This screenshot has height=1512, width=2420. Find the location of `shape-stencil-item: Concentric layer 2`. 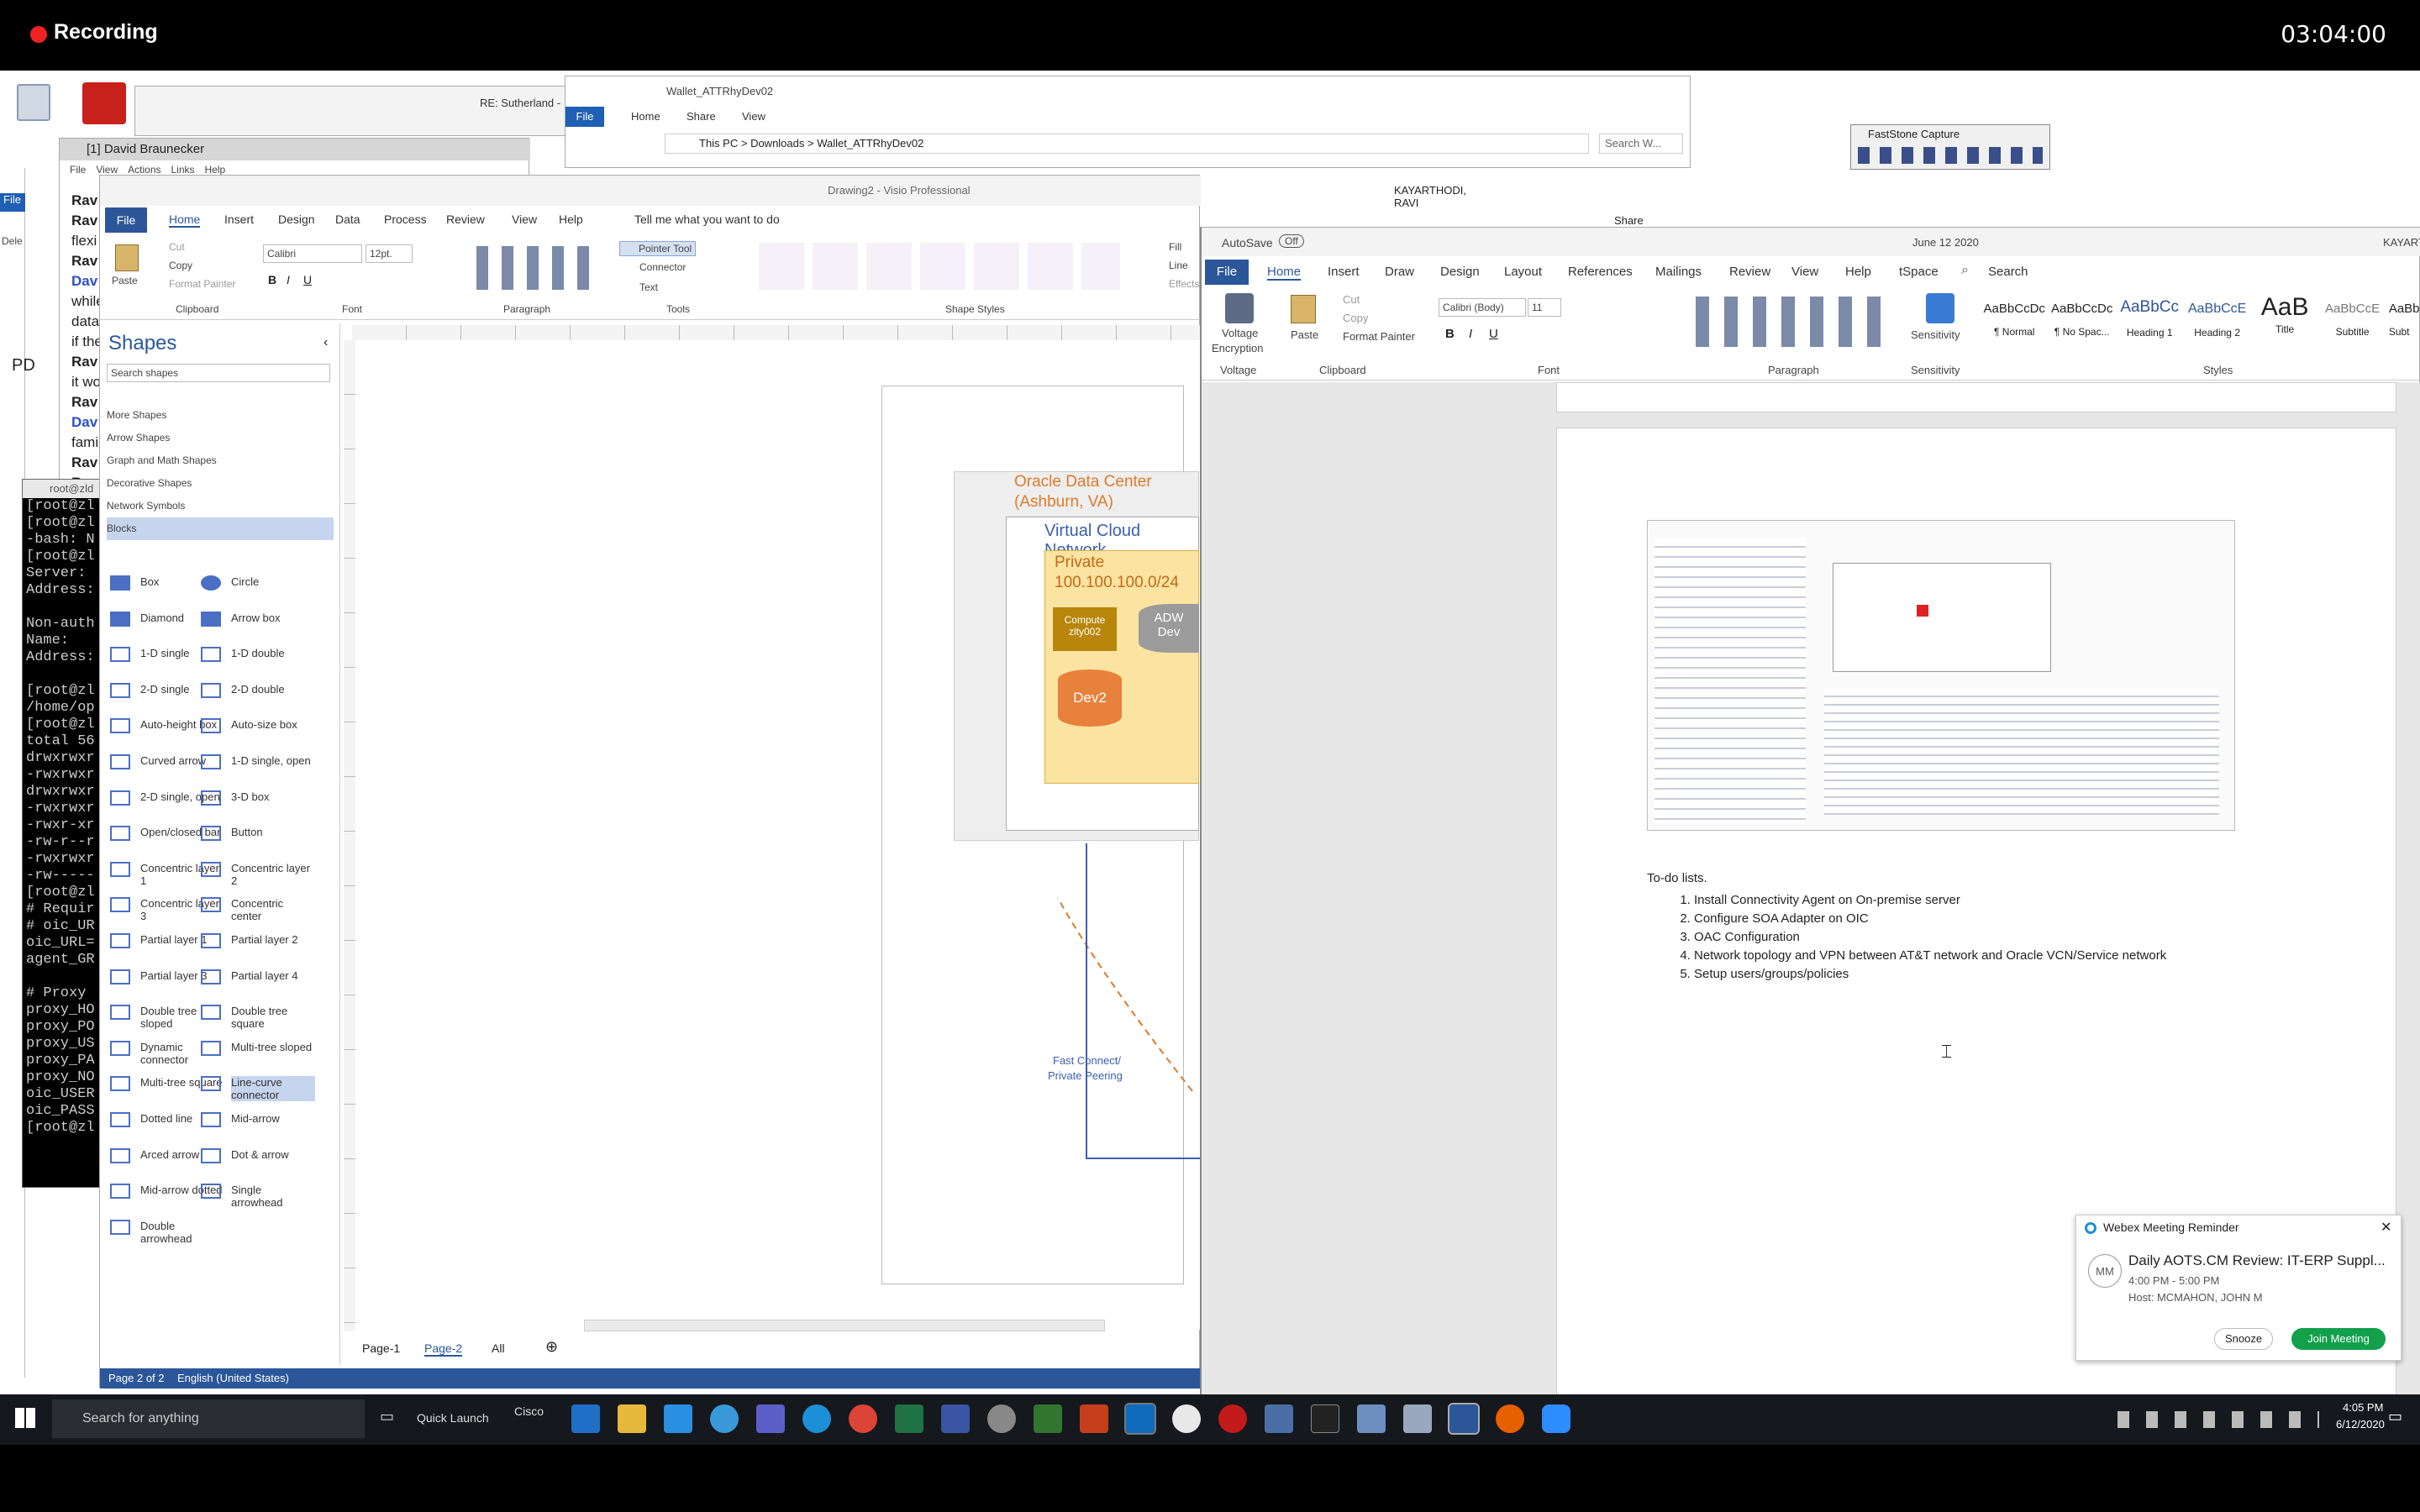

shape-stencil-item: Concentric layer 2 is located at coordinates (258, 874).